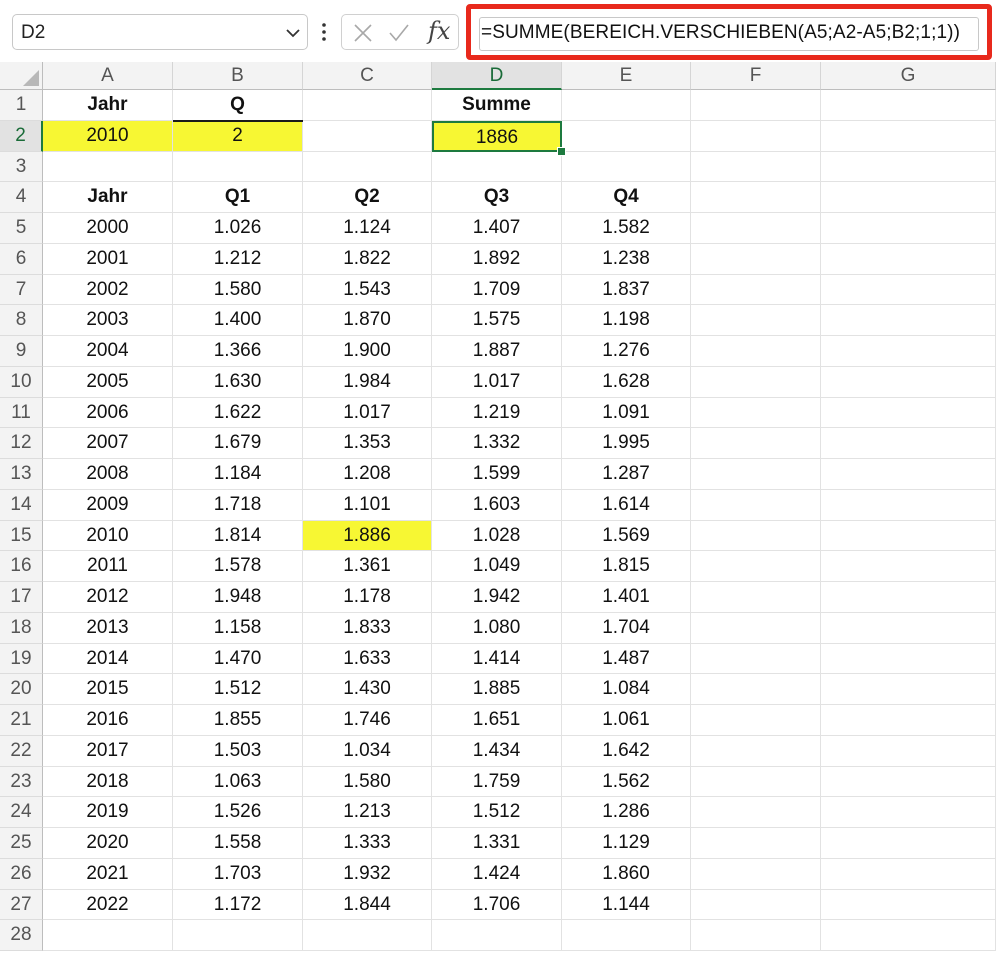 The width and height of the screenshot is (996, 960). I want to click on cell-g1, so click(908, 105).